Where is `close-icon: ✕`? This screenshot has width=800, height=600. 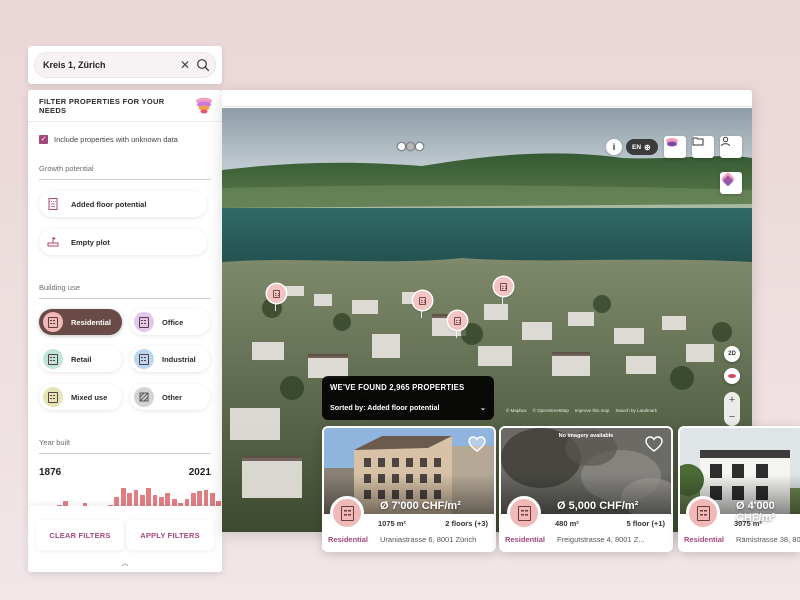 close-icon: ✕ is located at coordinates (185, 65).